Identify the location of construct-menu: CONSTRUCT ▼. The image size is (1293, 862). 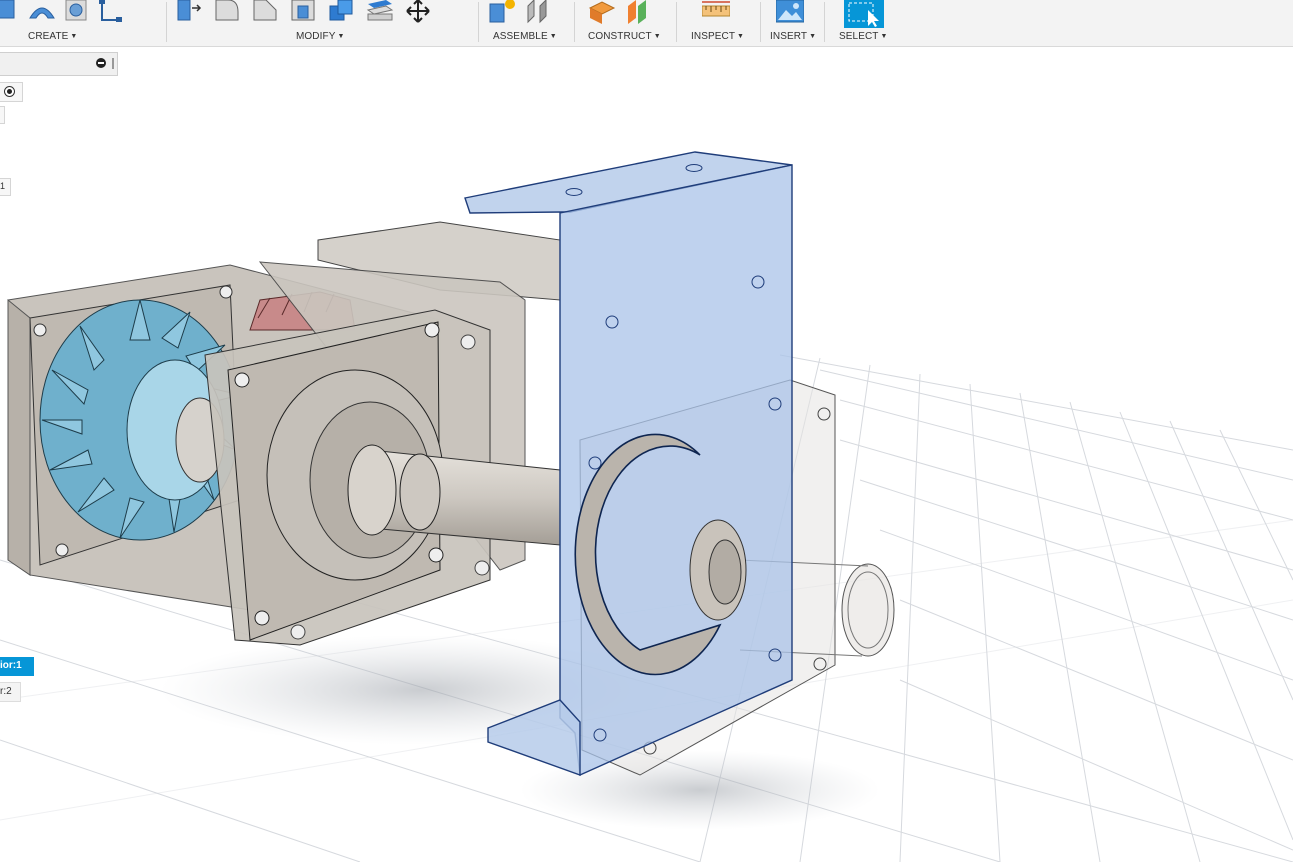
(624, 36).